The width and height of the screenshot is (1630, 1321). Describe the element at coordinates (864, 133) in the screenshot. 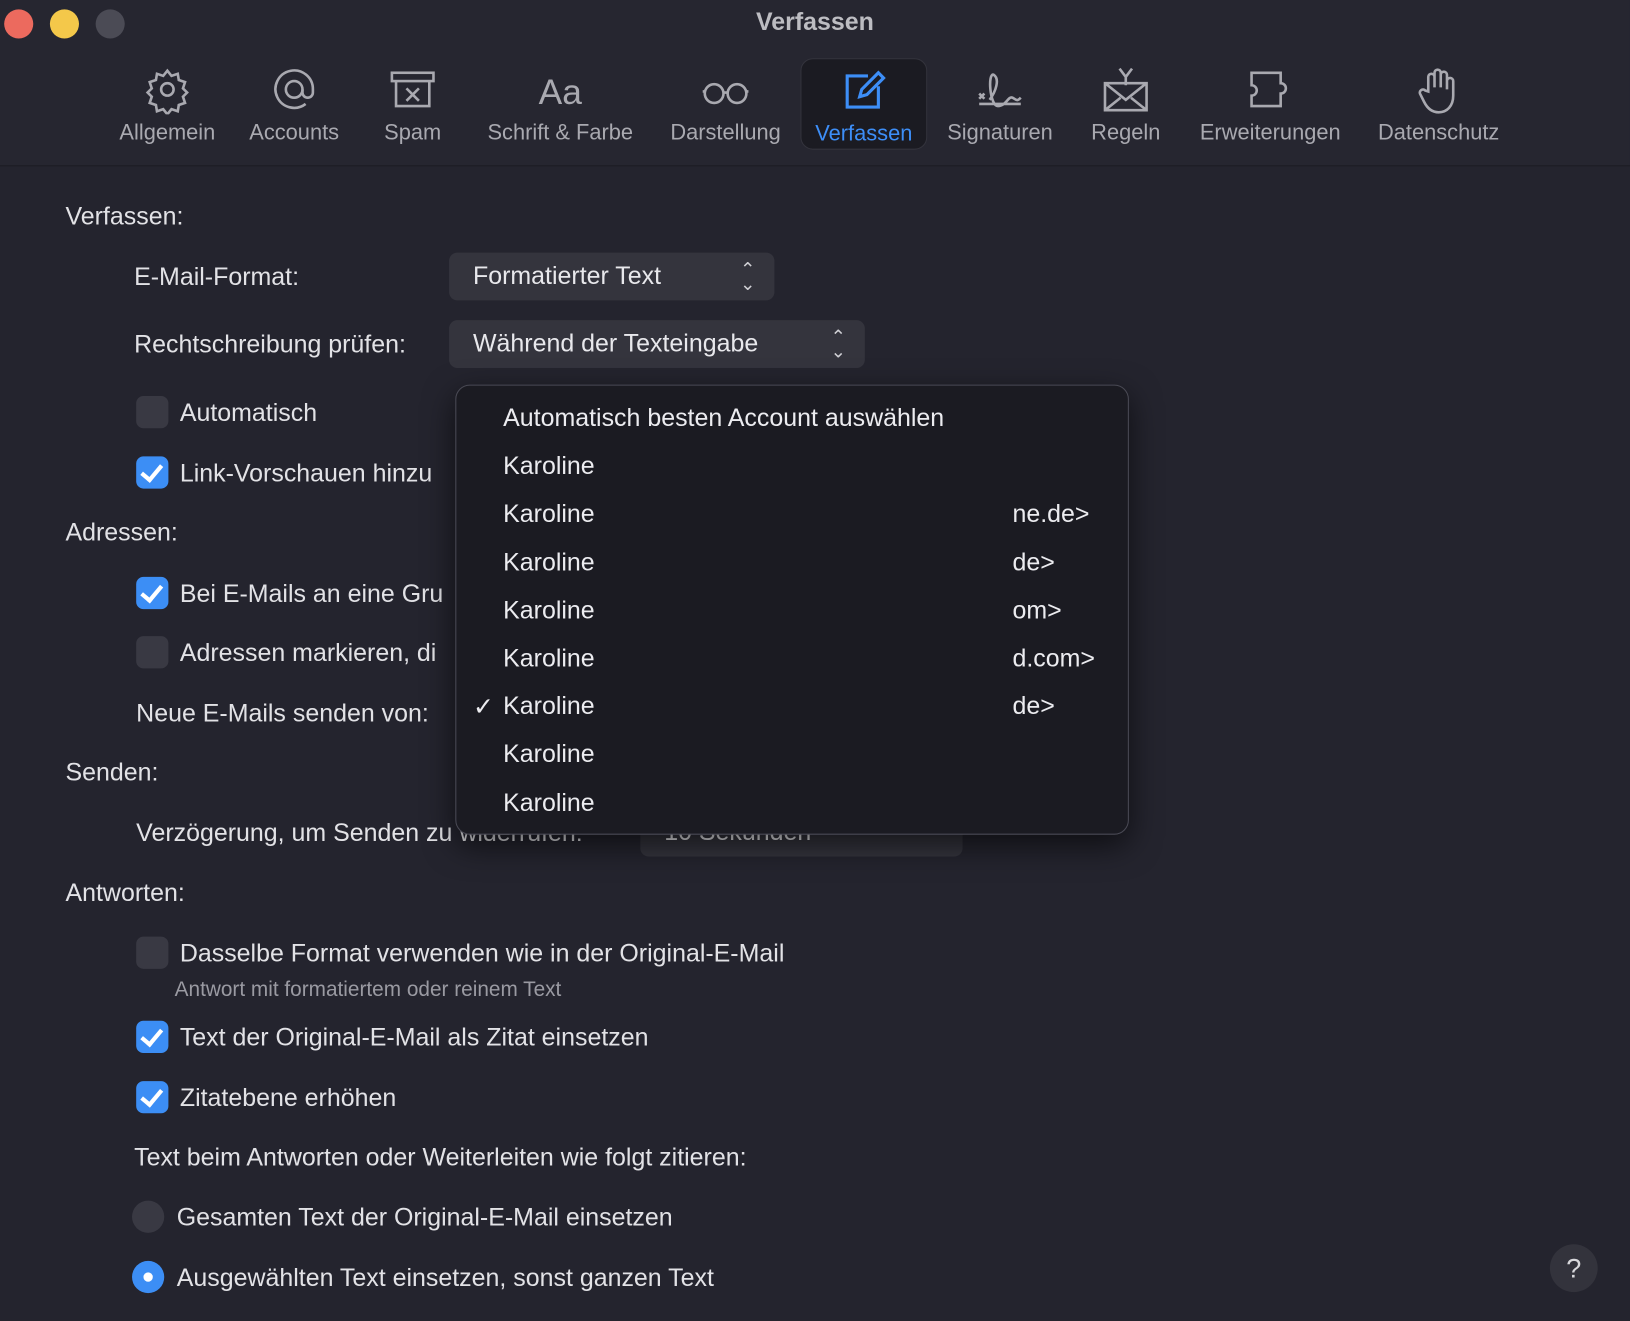

I see `tab-label: Verfassen` at that location.